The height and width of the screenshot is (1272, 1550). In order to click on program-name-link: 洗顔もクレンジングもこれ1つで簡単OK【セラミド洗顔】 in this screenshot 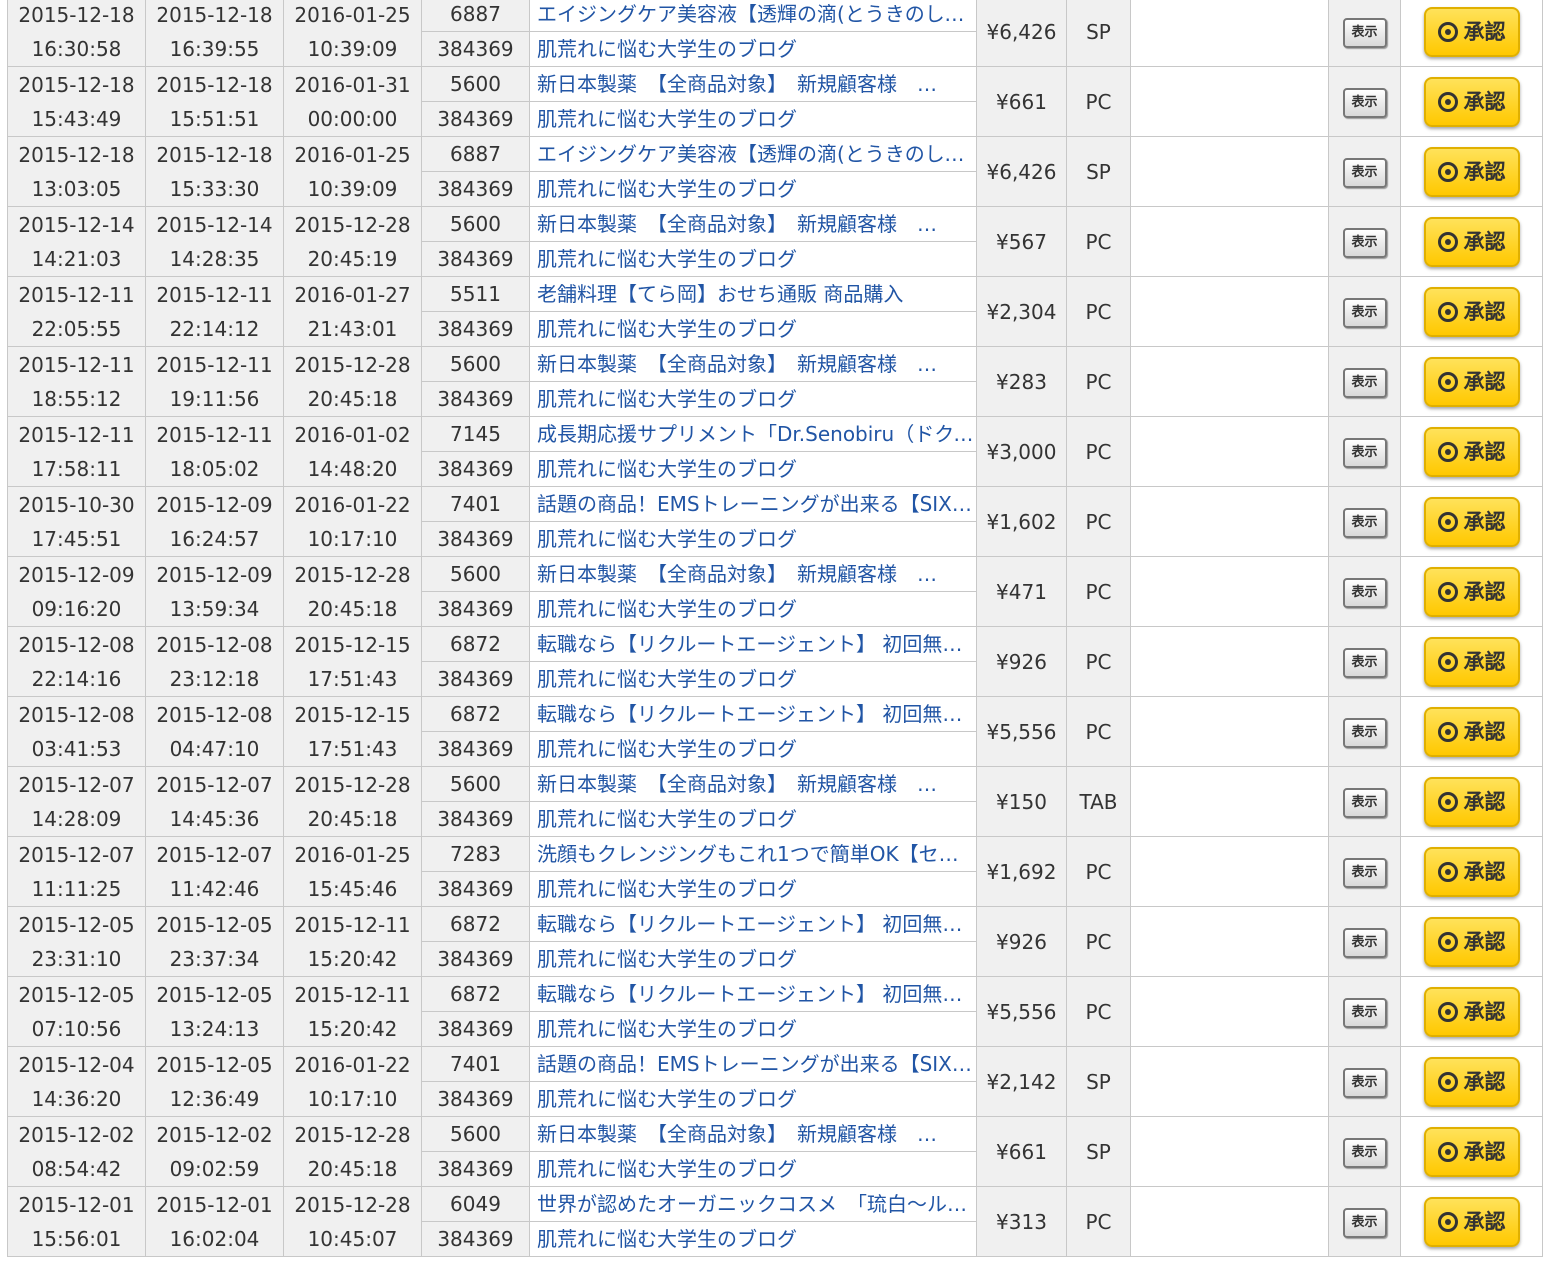, I will do `click(756, 854)`.